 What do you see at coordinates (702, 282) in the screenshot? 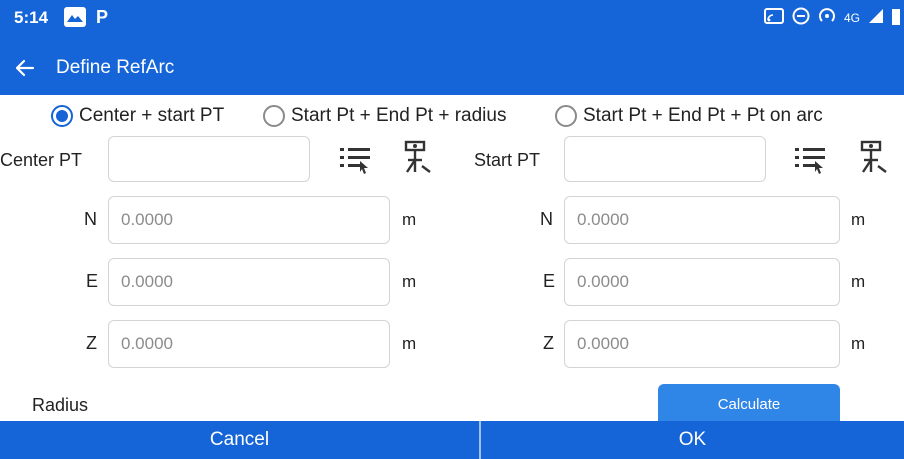
I see `right-e-input: 0.0000` at bounding box center [702, 282].